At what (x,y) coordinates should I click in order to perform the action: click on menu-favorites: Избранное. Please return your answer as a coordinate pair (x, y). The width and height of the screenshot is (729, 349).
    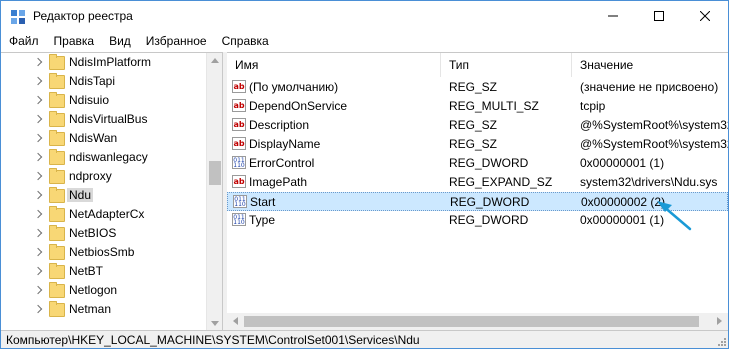
    Looking at the image, I should click on (176, 41).